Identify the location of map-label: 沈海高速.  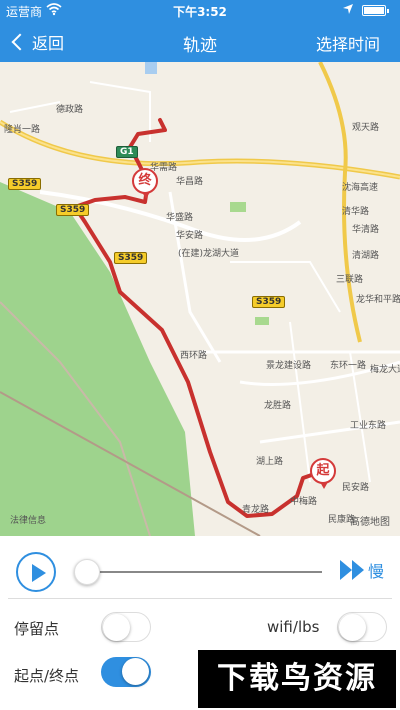
(360, 188).